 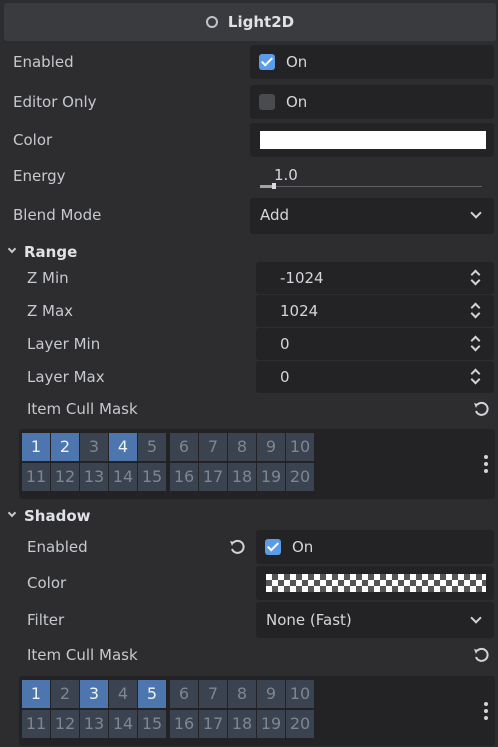 I want to click on shadow-layer-14: 14, so click(x=123, y=724).